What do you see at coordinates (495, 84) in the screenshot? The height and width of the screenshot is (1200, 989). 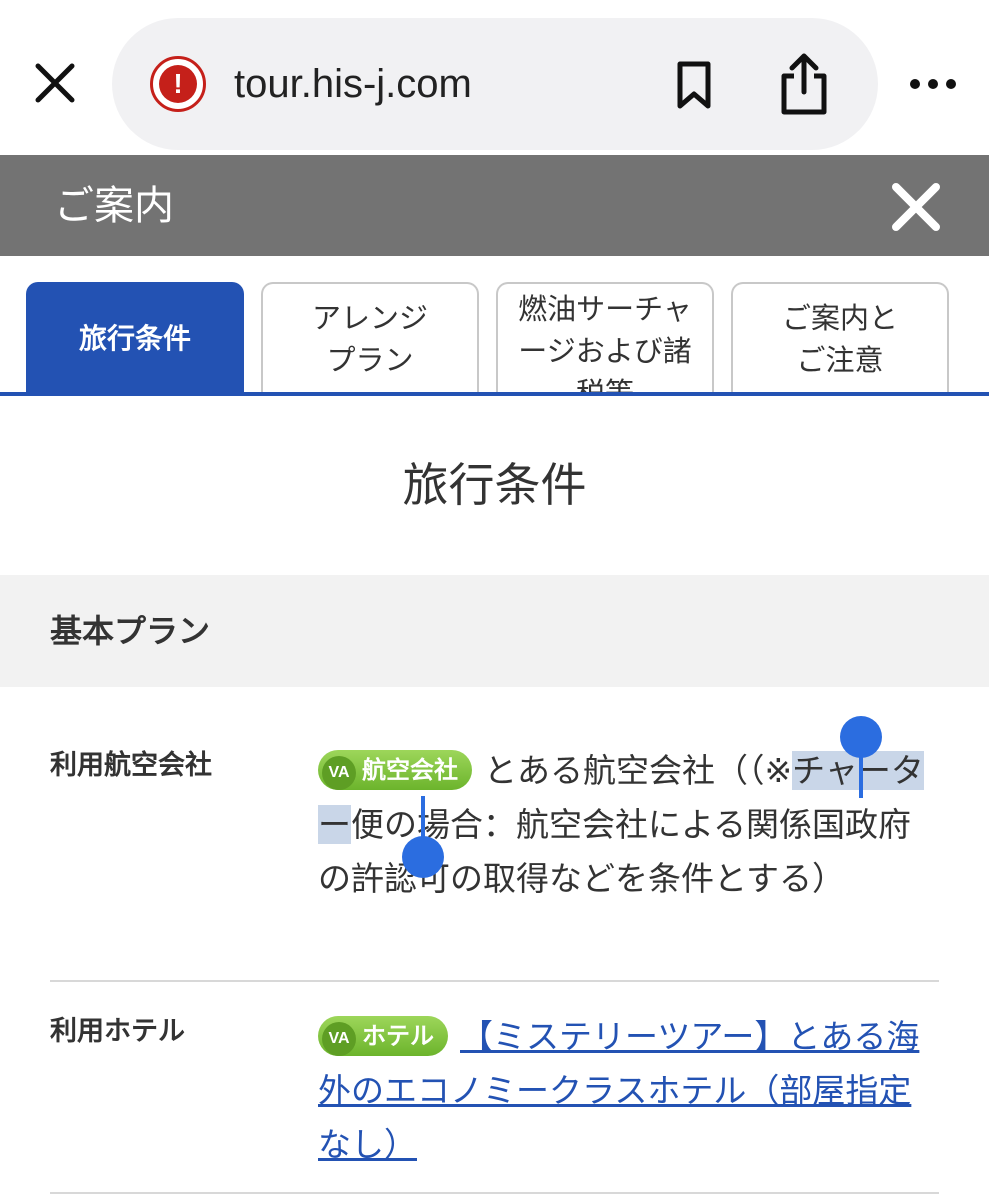 I see `address-bar: ! tour.his-j.com` at bounding box center [495, 84].